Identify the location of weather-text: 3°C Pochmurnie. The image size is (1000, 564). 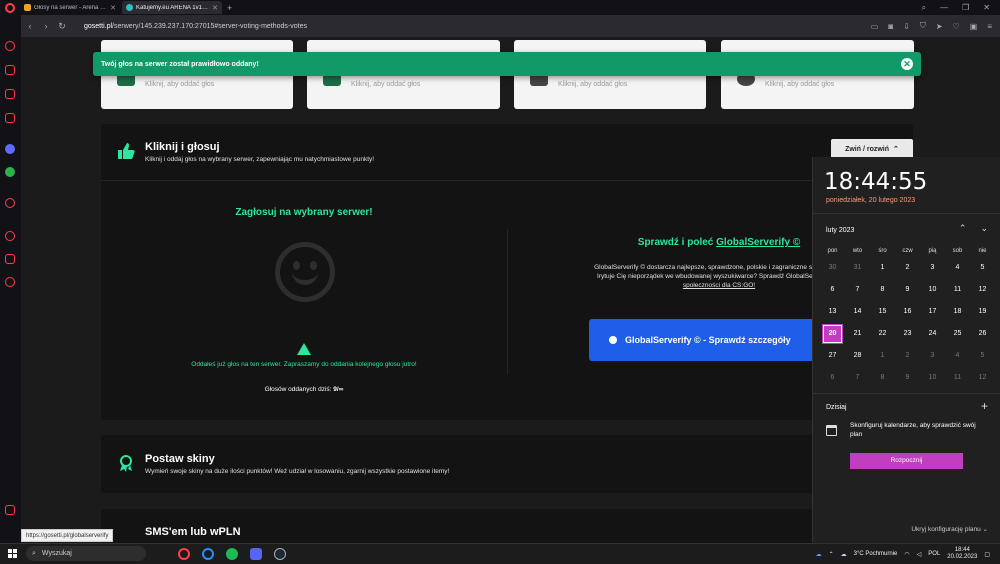
(876, 554).